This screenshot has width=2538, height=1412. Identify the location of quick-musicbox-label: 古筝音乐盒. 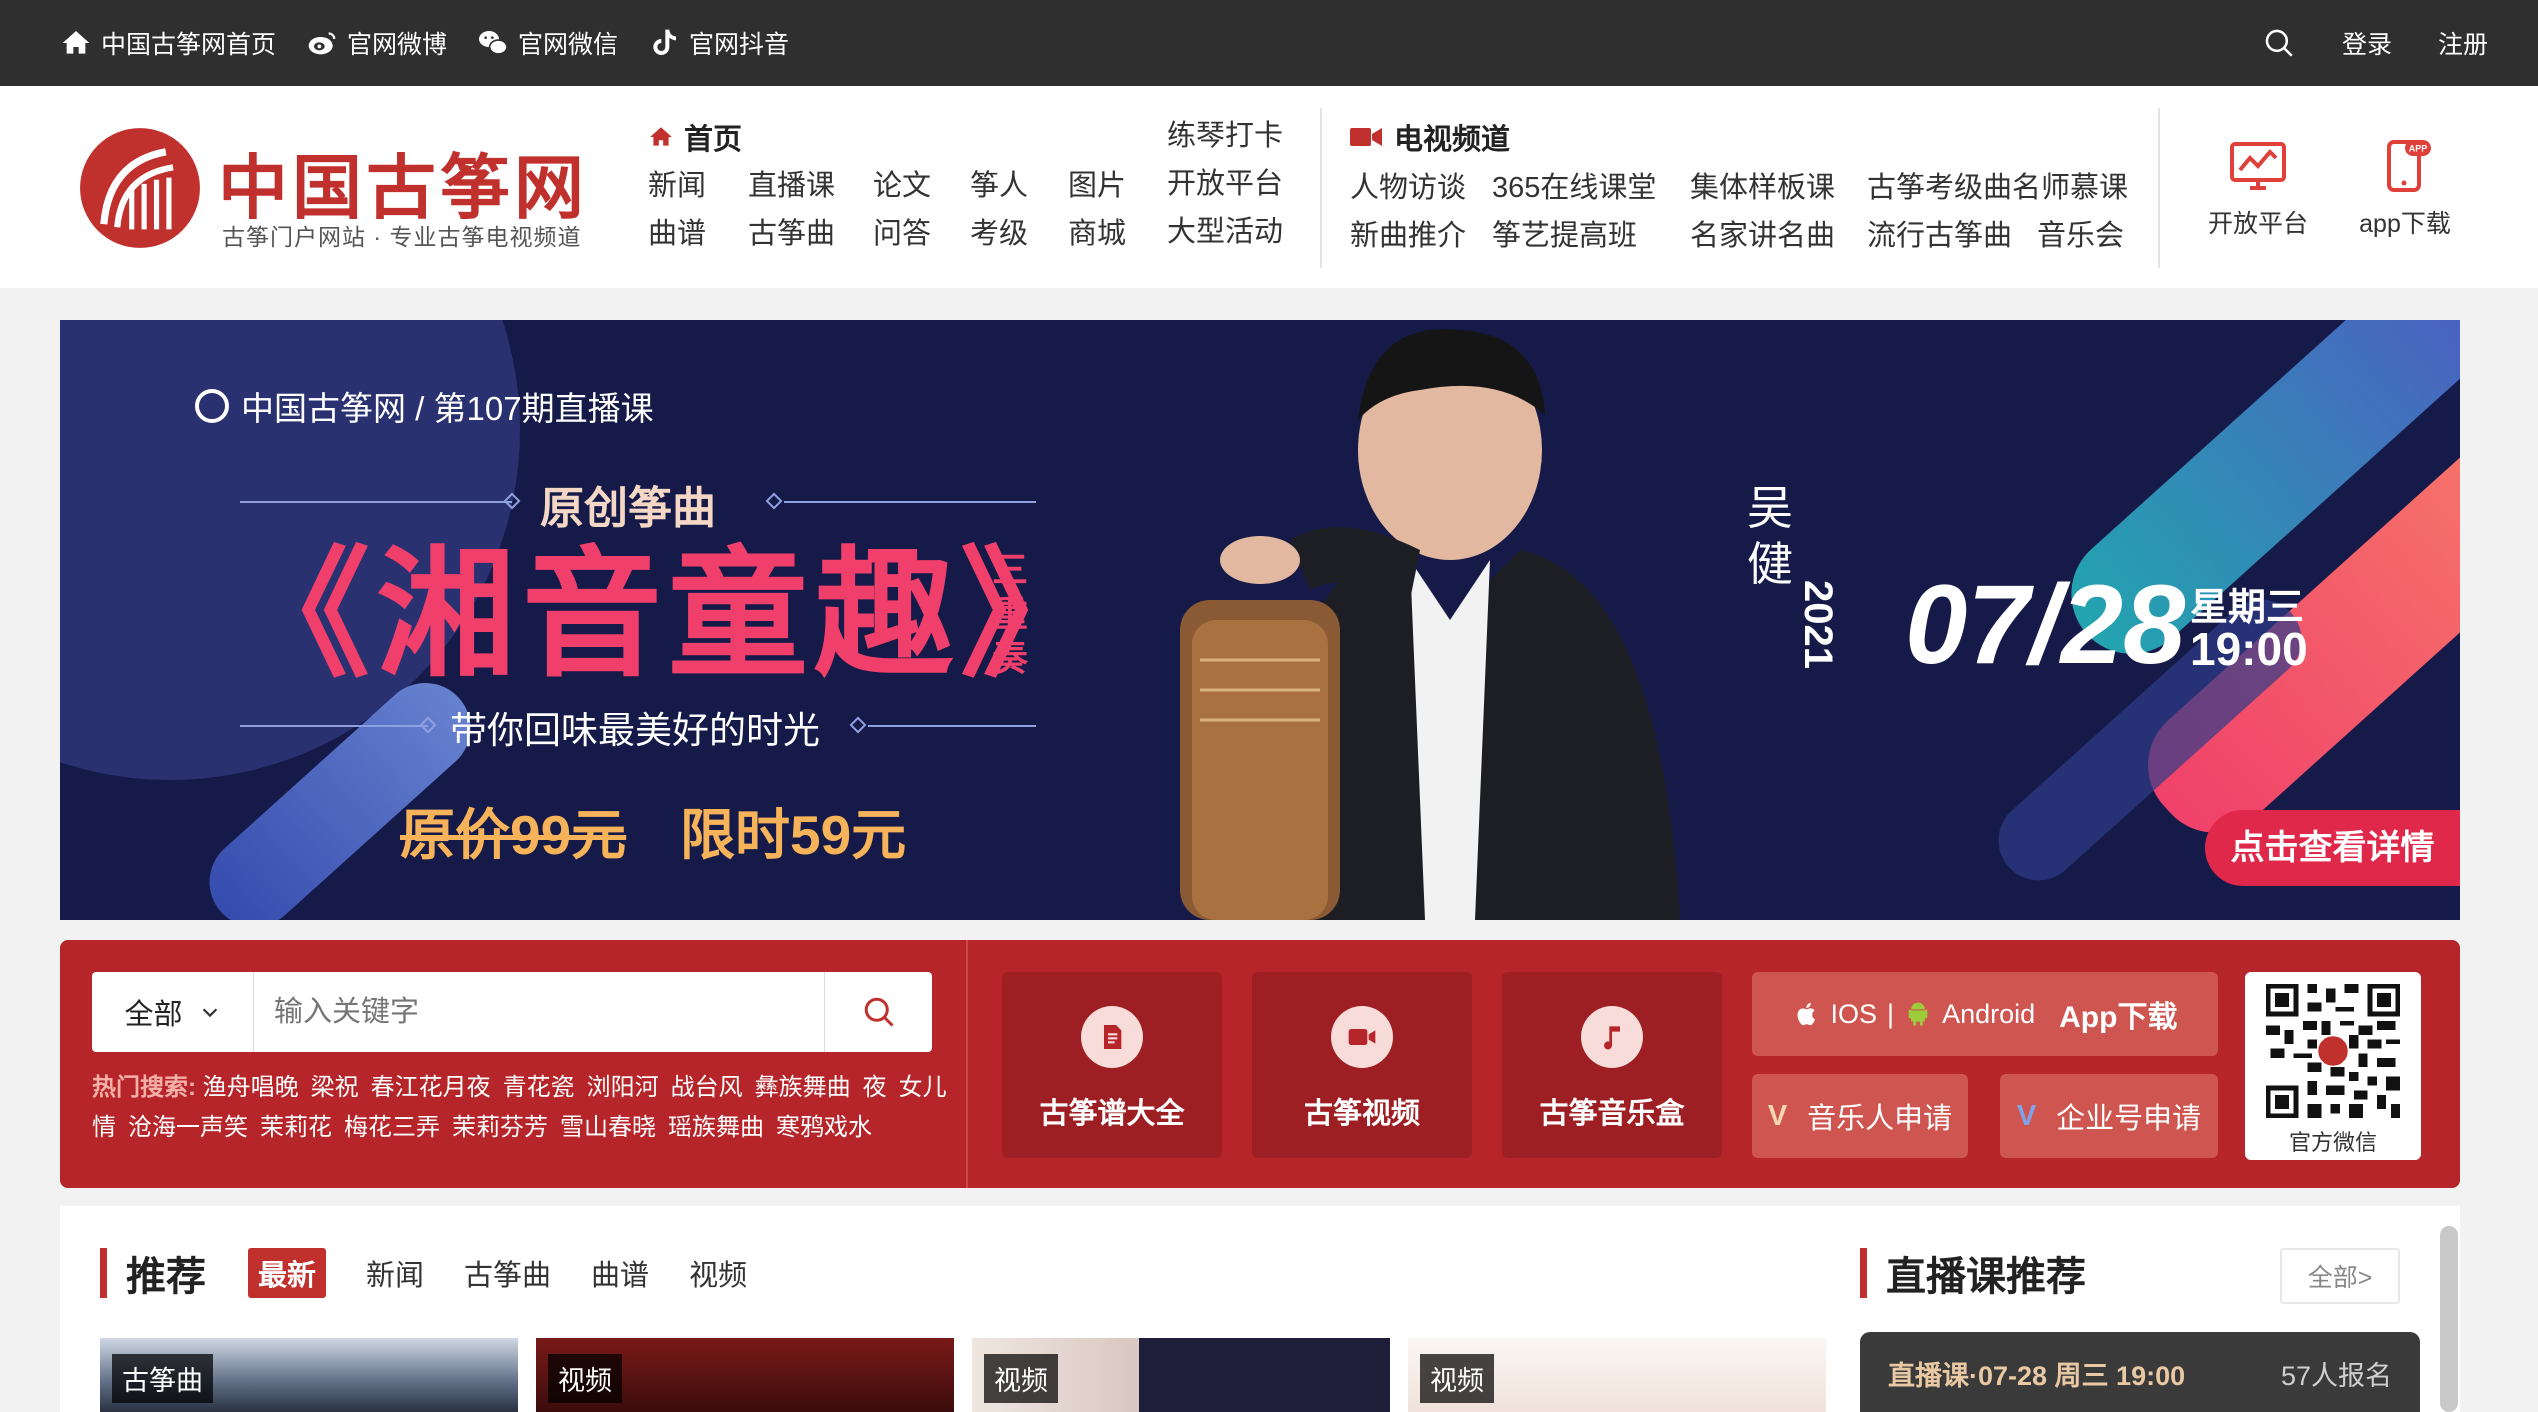
(1612, 1114).